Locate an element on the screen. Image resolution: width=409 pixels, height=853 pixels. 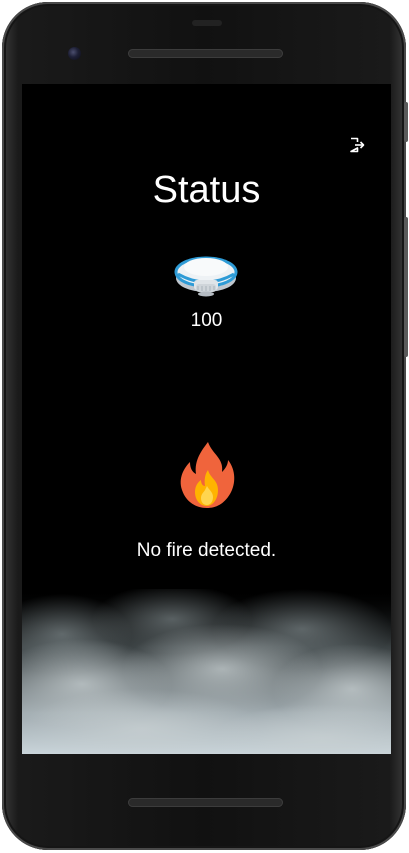
power-button is located at coordinates (406, 122).